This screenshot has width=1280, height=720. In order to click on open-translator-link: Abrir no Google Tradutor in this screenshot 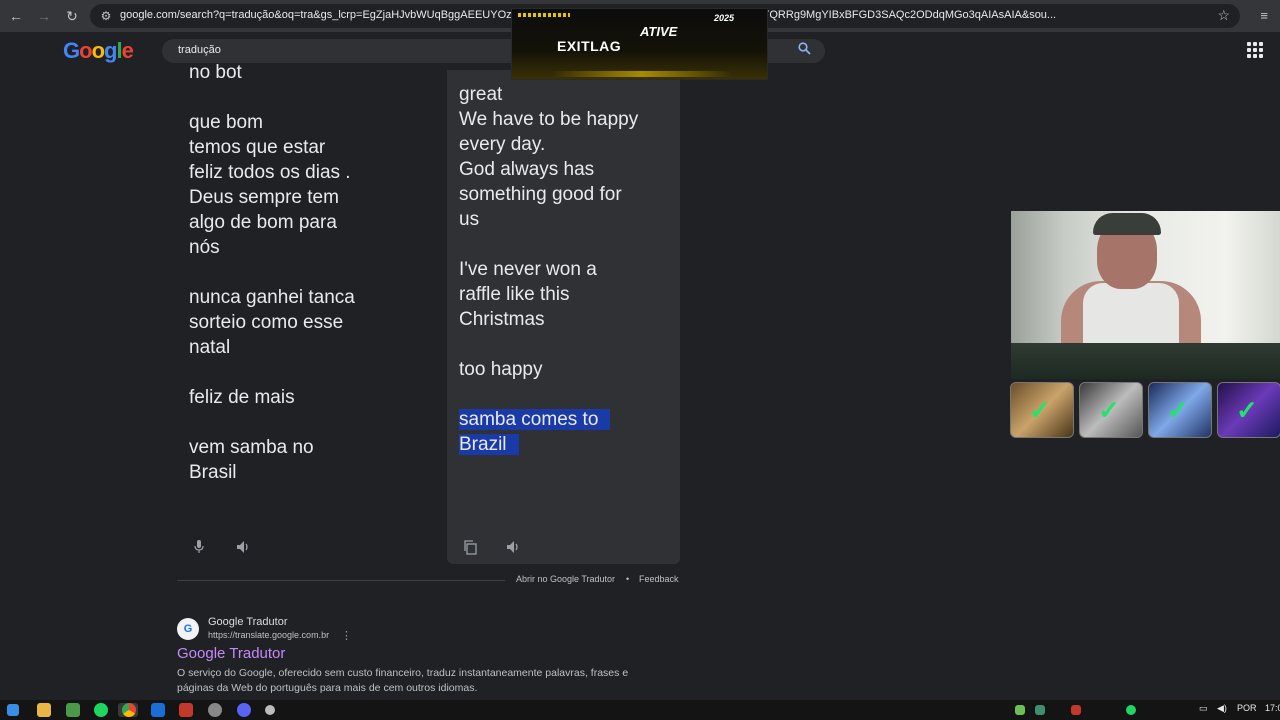, I will do `click(565, 579)`.